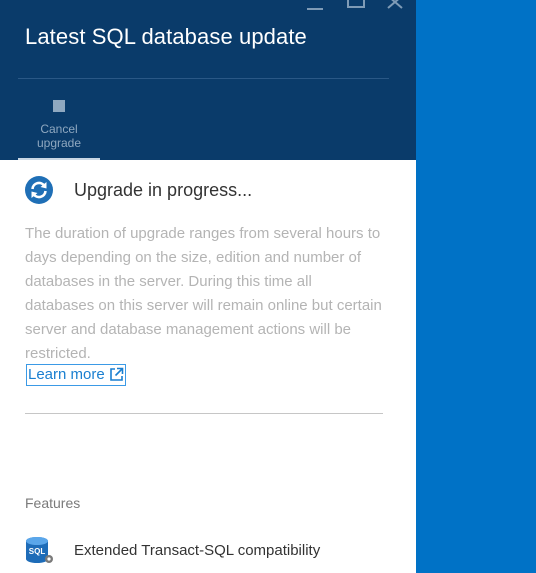  Describe the element at coordinates (66, 374) in the screenshot. I see `learn-more-label: Learn more` at that location.